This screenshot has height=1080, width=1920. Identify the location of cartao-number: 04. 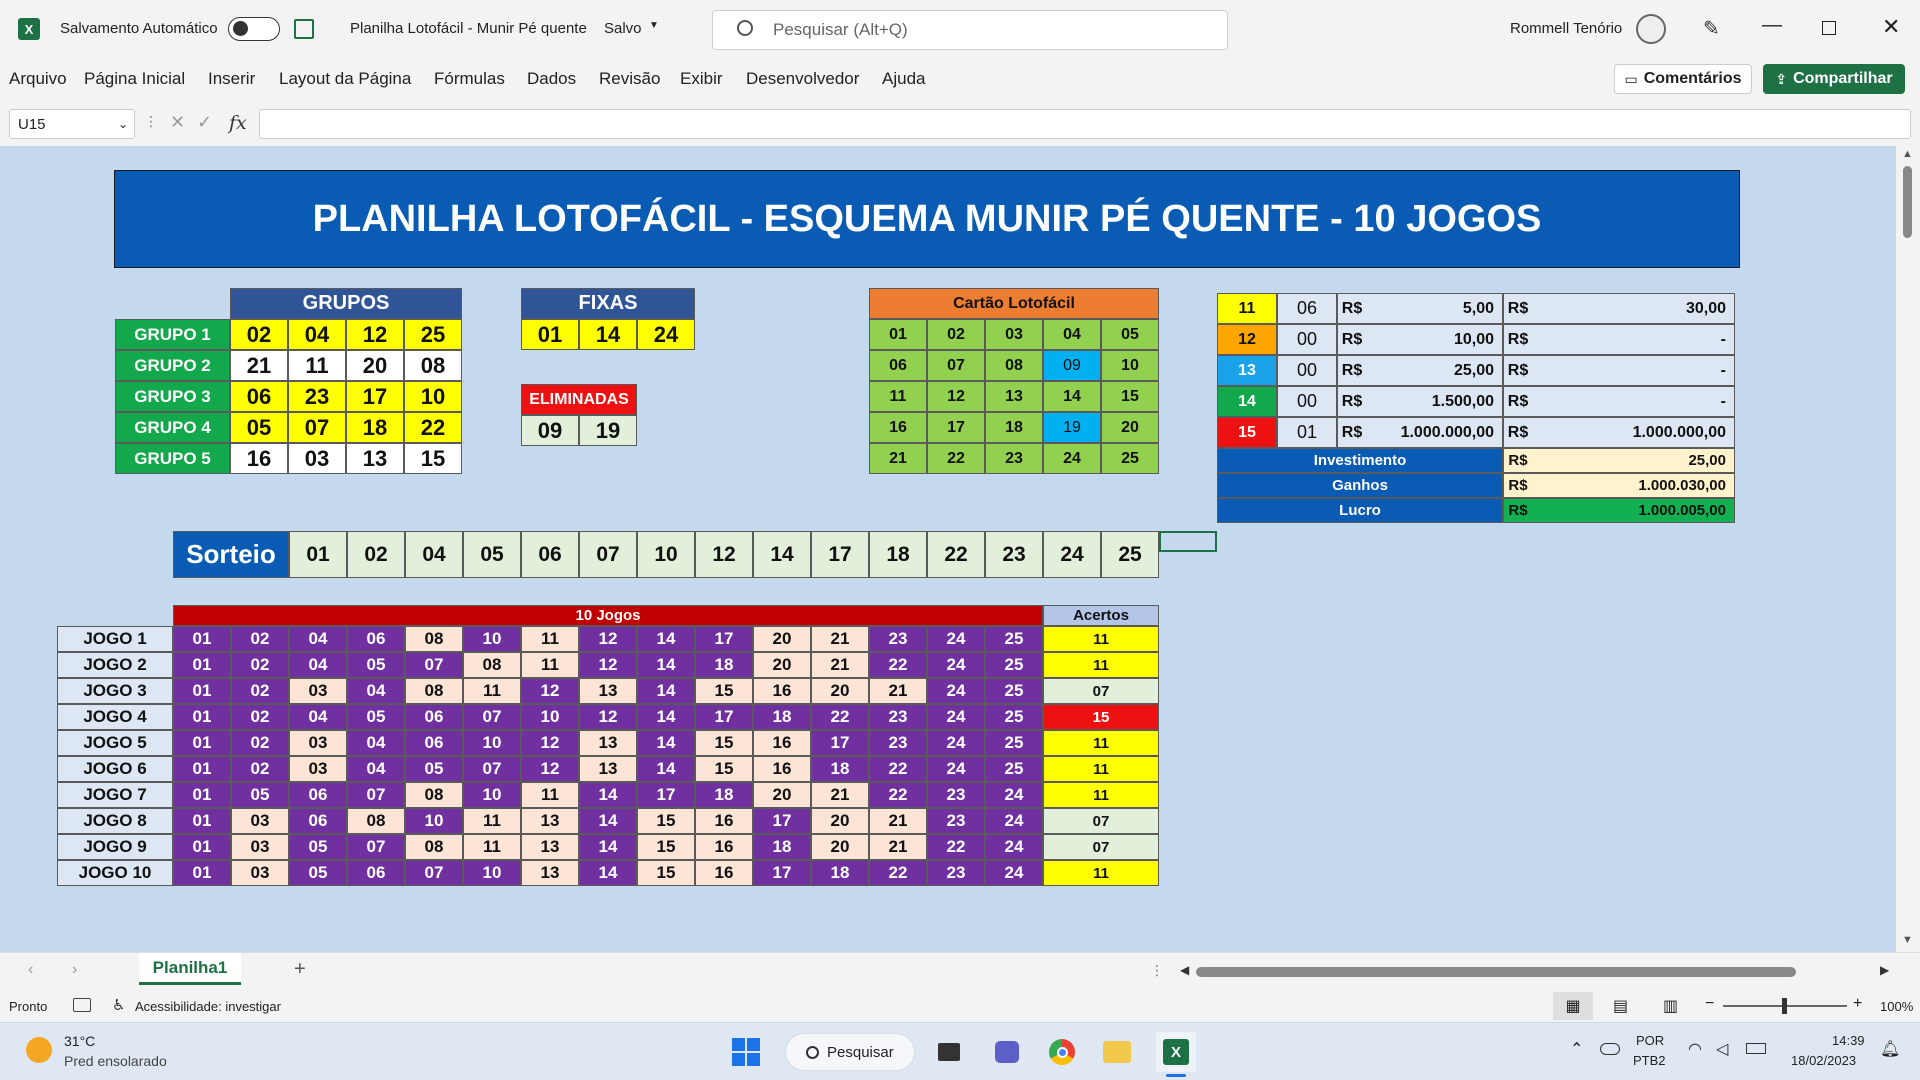
(1072, 334).